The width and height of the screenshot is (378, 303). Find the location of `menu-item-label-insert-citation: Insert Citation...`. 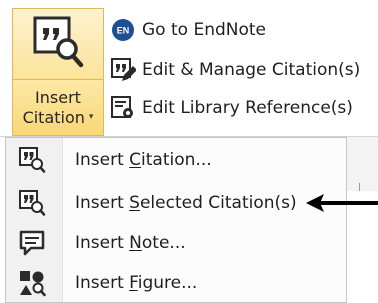

menu-item-label-insert-citation: Insert Citation... is located at coordinates (143, 160).